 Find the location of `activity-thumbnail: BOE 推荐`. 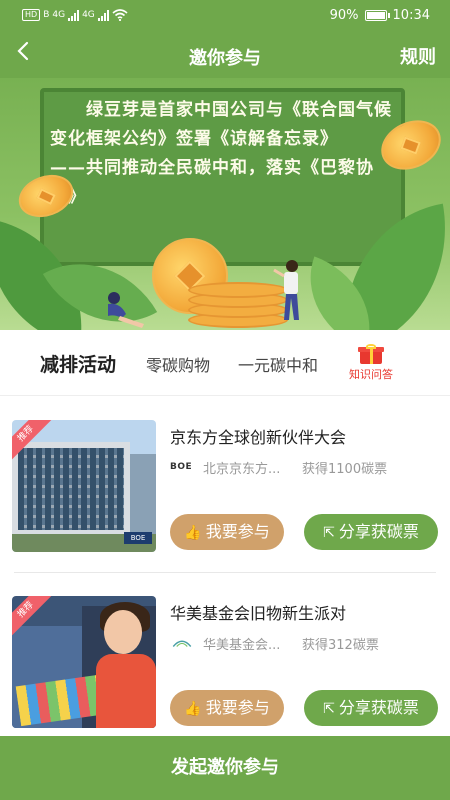

activity-thumbnail: BOE 推荐 is located at coordinates (84, 486).